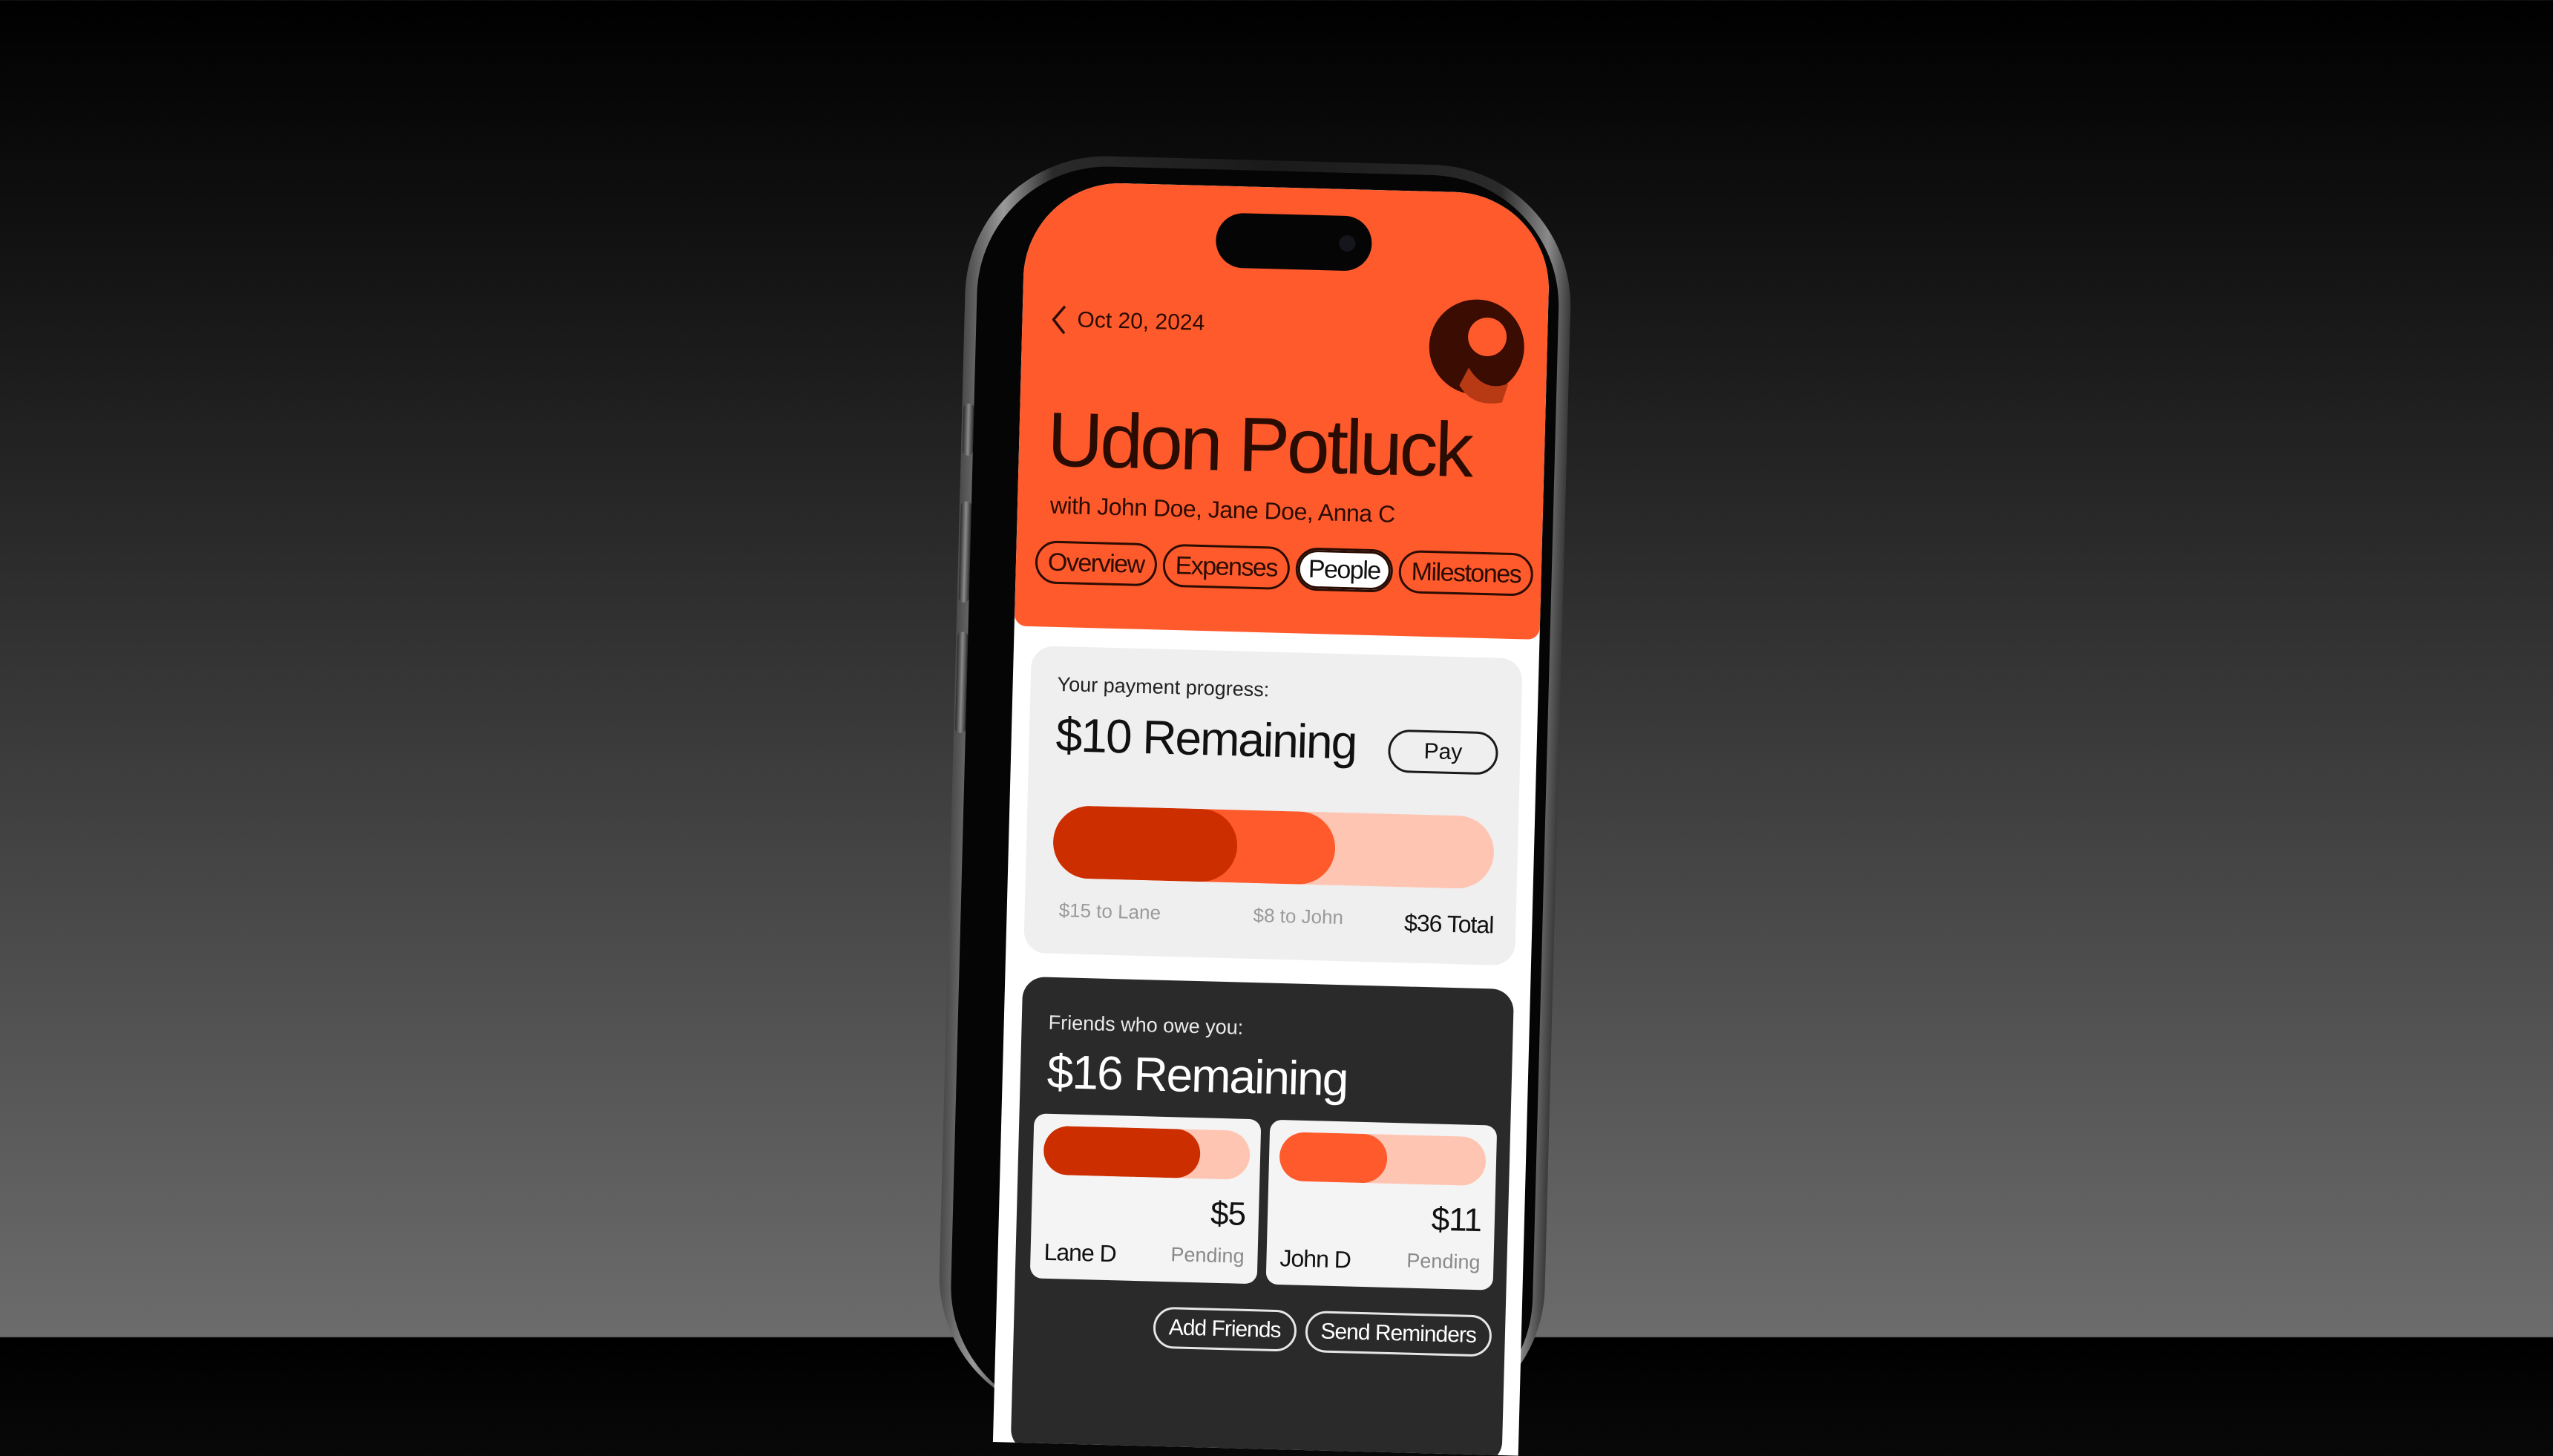 The height and width of the screenshot is (1456, 2553). Describe the element at coordinates (1381, 1205) in the screenshot. I see `friend-card-john: $11 John D Pending` at that location.